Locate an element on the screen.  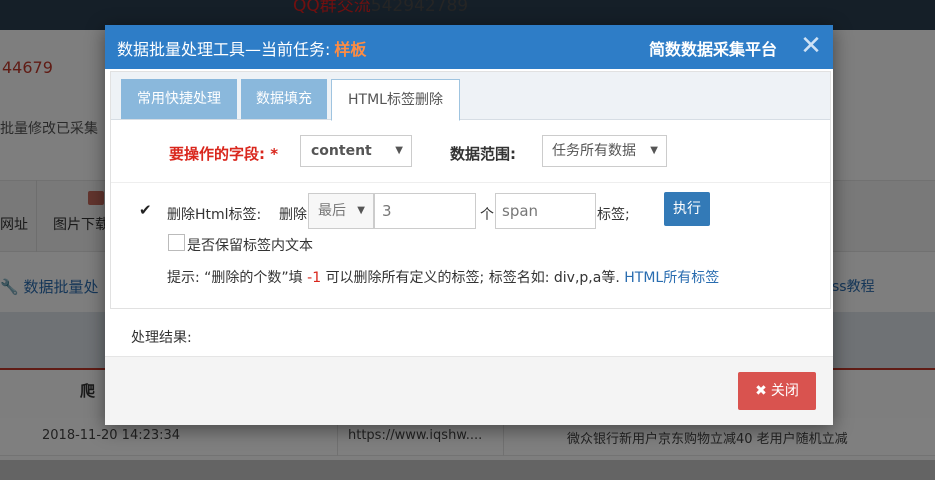
tip-prefix: 提示: “删除的个数”填 is located at coordinates (235, 278).